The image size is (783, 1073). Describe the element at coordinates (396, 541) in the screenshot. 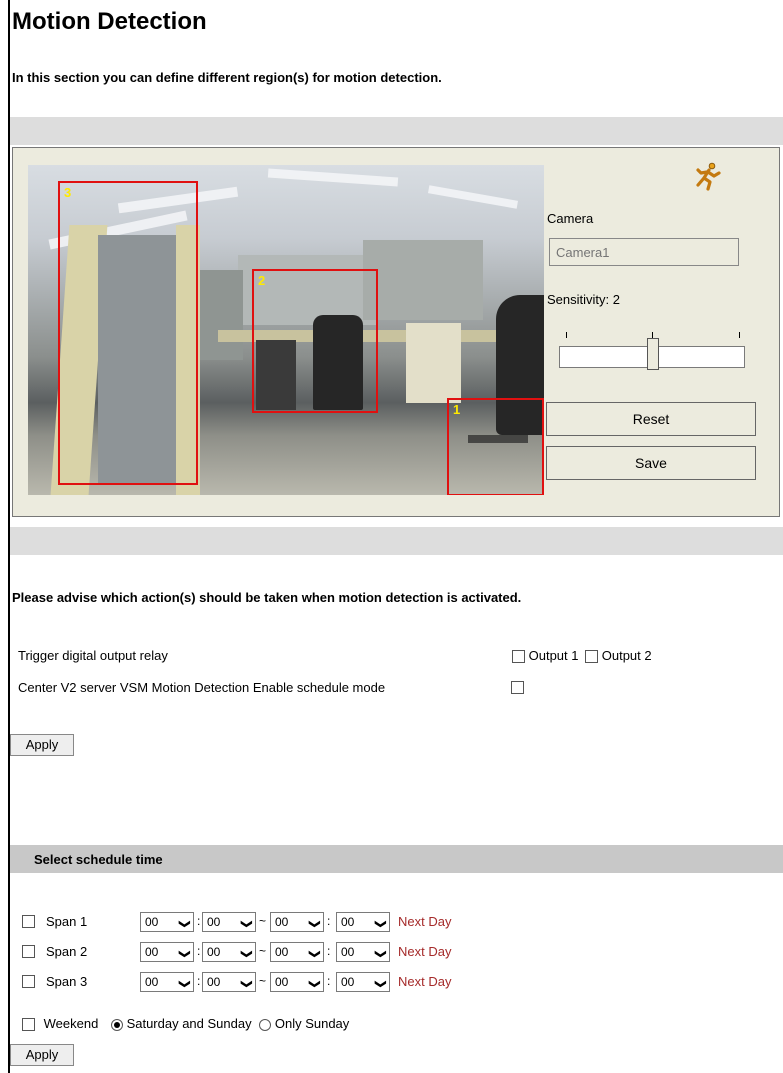

I see `separator-band-bottom` at that location.